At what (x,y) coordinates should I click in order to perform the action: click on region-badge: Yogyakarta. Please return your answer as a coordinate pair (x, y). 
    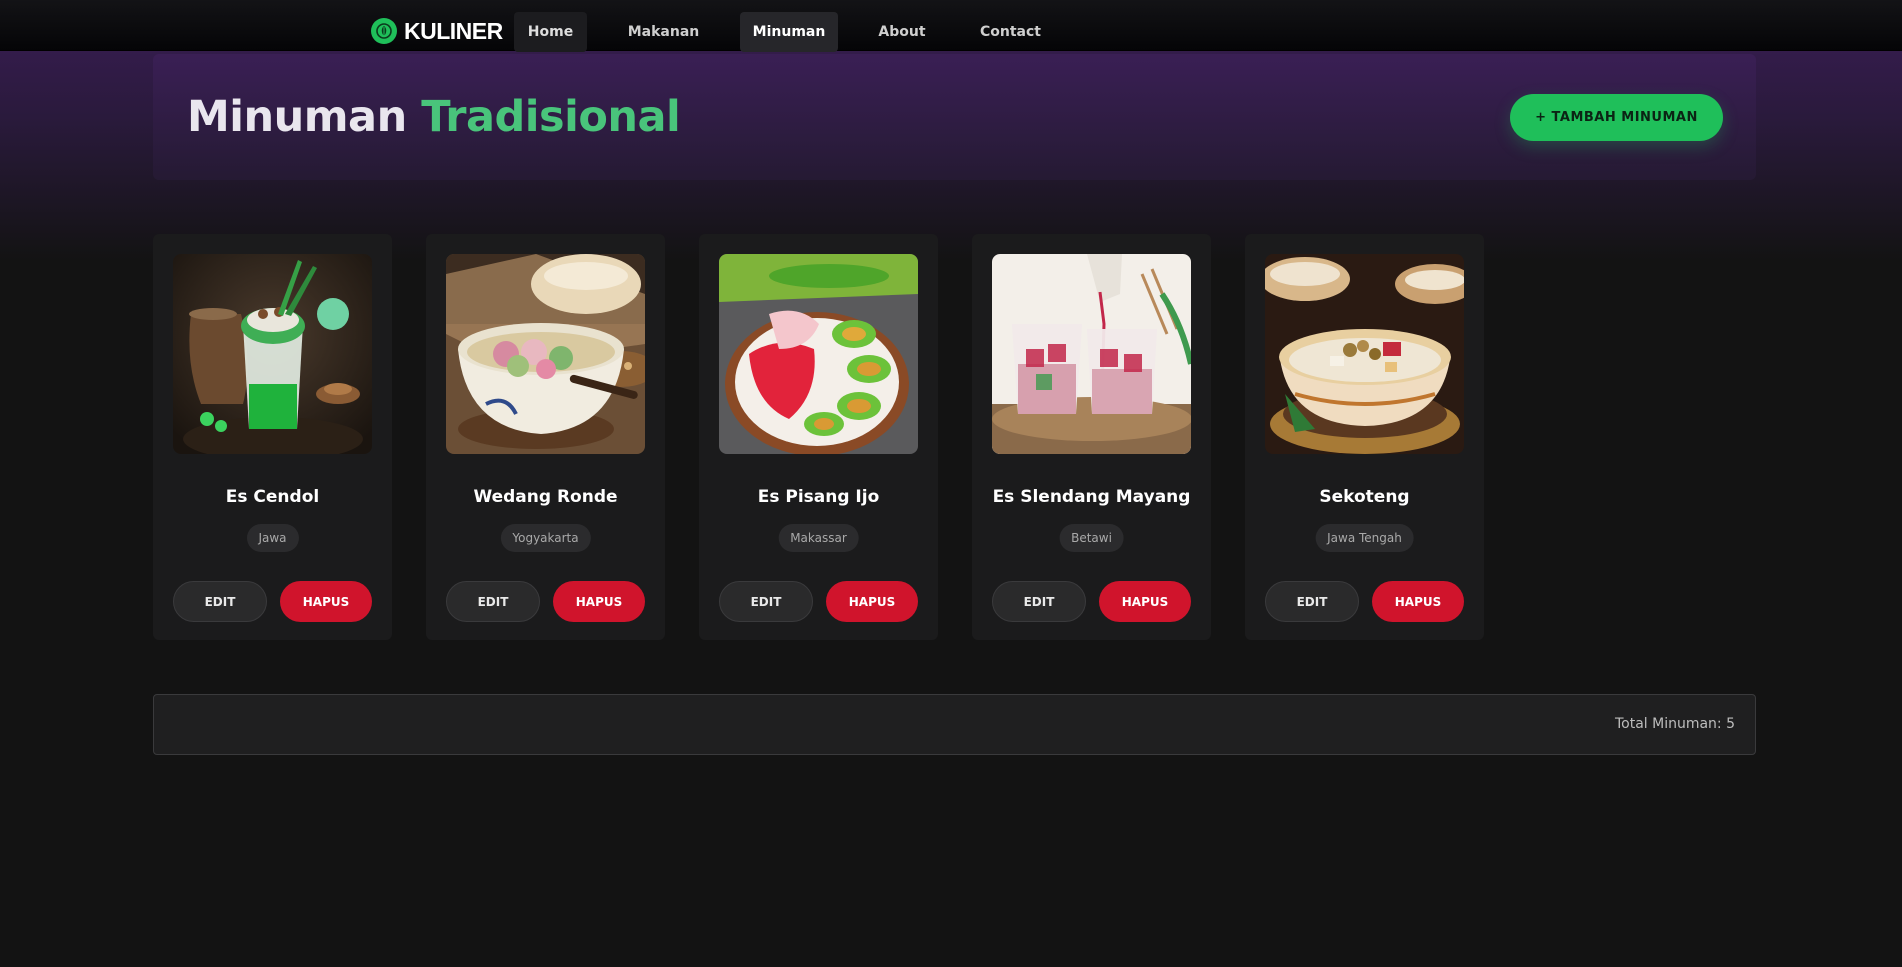
    Looking at the image, I should click on (545, 538).